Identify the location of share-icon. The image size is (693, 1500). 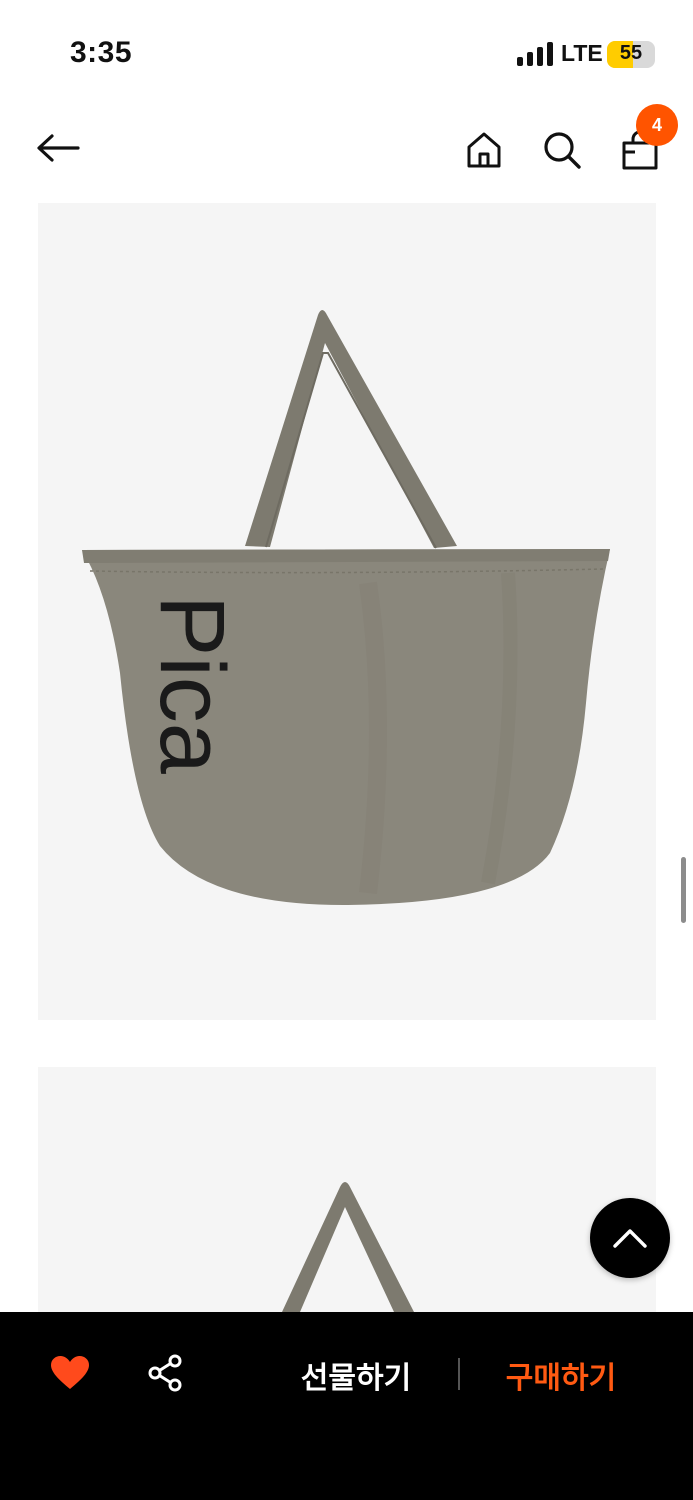
(165, 1373).